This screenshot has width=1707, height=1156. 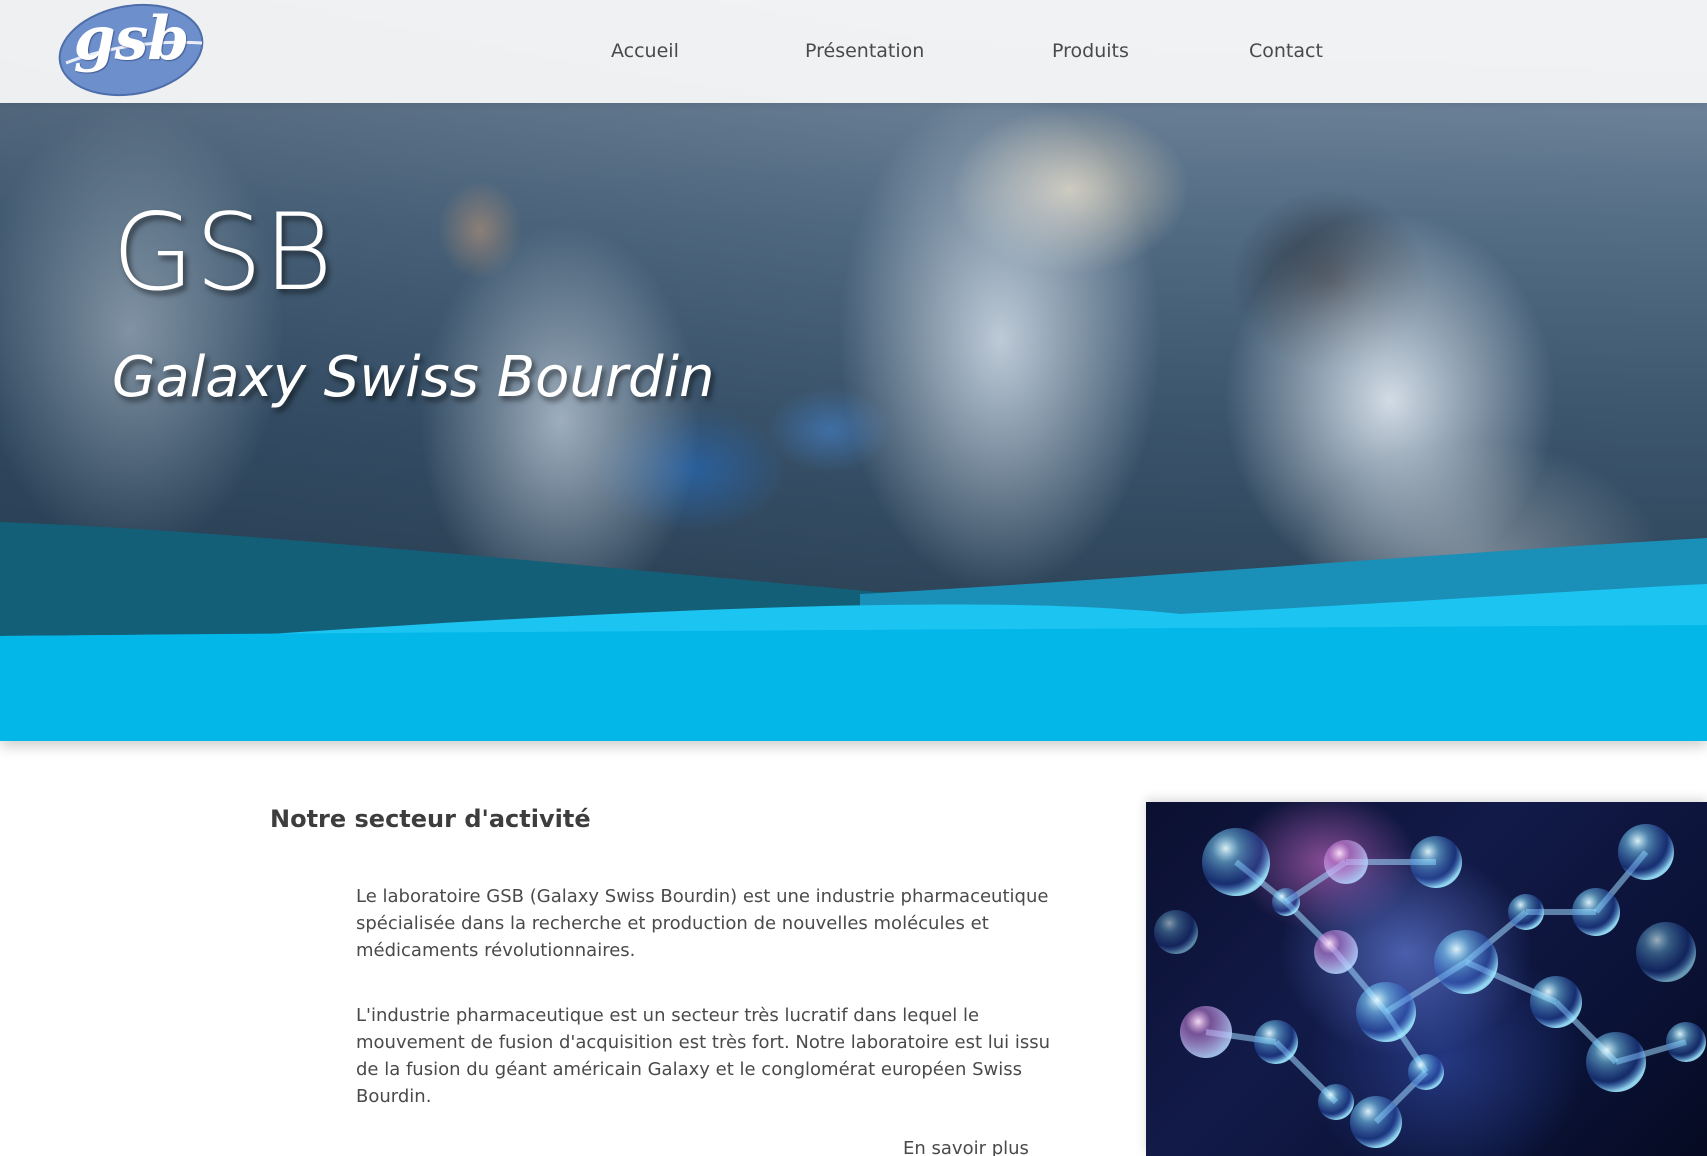 What do you see at coordinates (645, 51) in the screenshot?
I see `nav-link-accueil: Accueil` at bounding box center [645, 51].